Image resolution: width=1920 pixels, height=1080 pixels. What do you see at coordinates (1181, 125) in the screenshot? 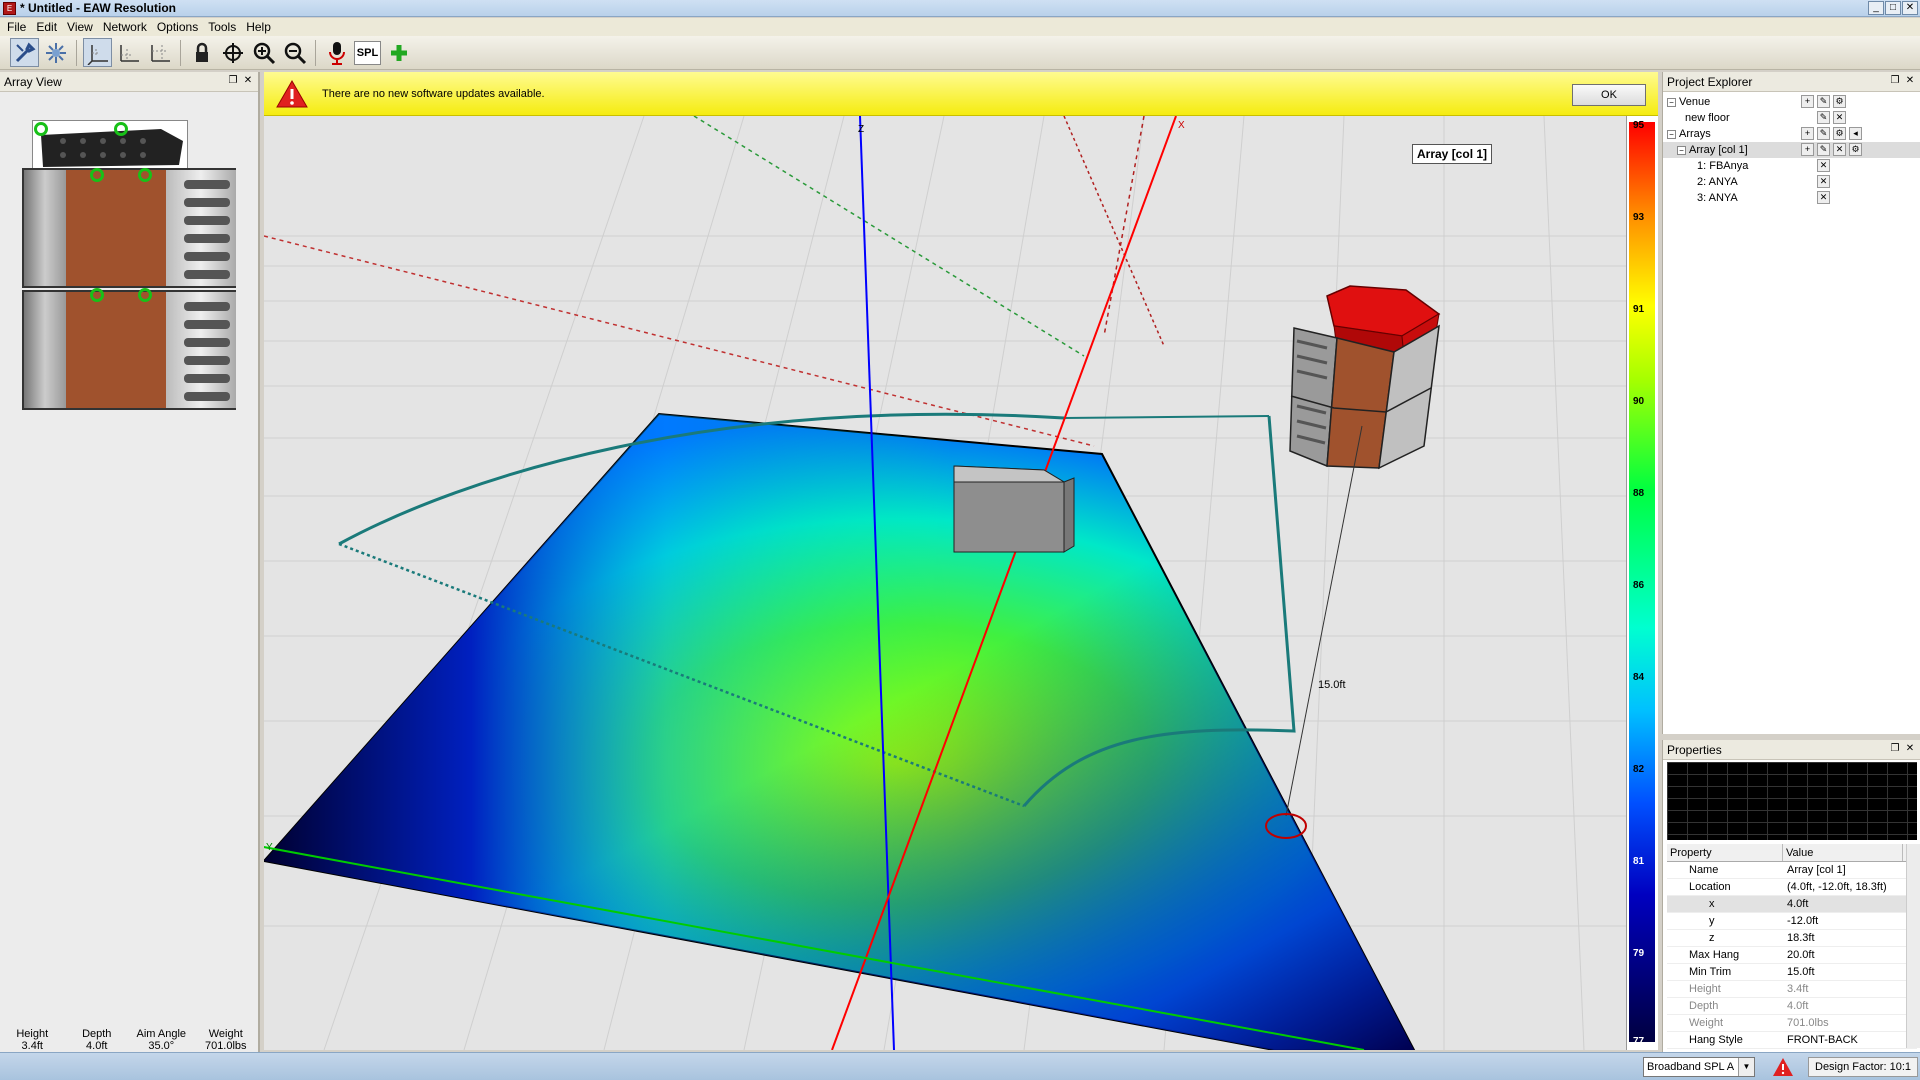
I see `axis-x-label: X` at bounding box center [1181, 125].